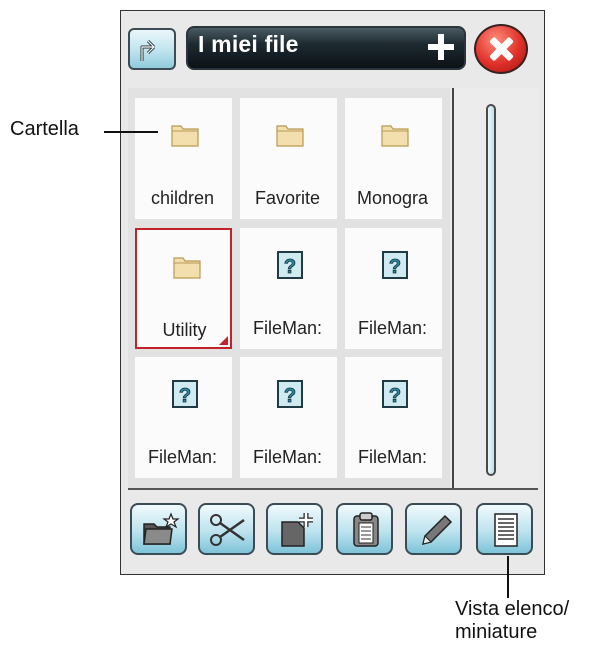  What do you see at coordinates (161, 528) in the screenshot?
I see `new-folder-icon` at bounding box center [161, 528].